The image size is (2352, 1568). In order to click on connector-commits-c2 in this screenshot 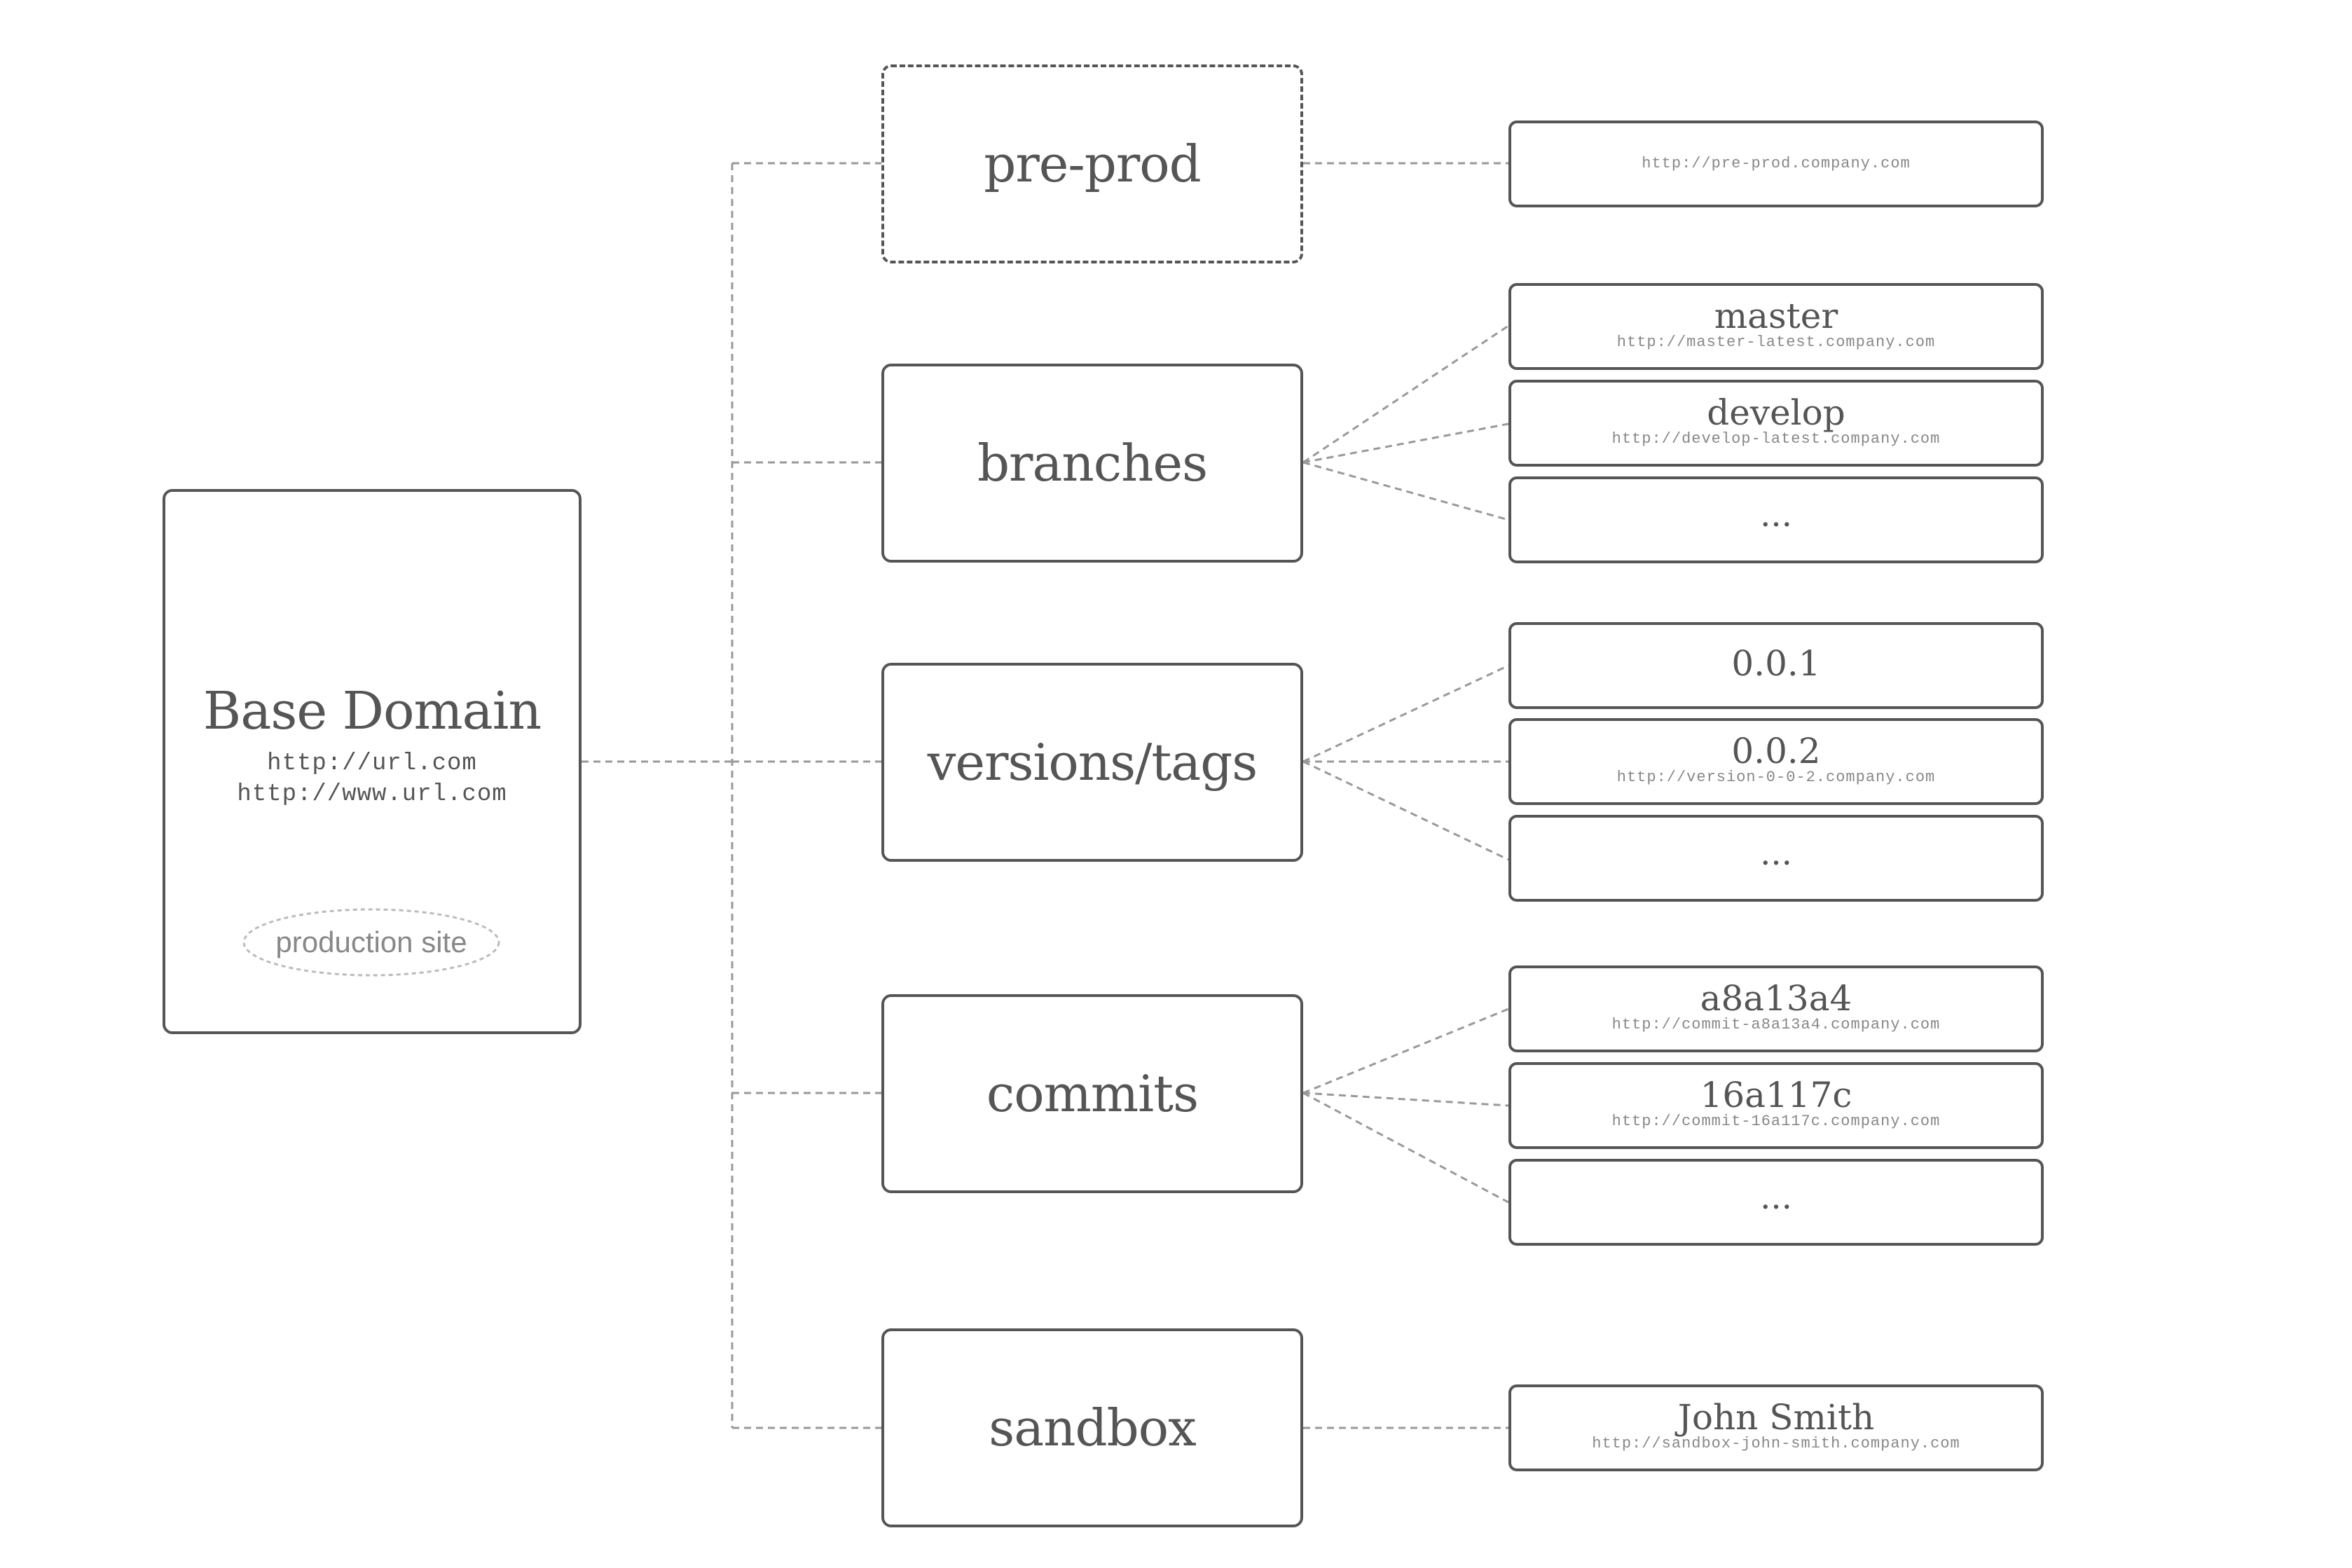, I will do `click(1405, 1099)`.